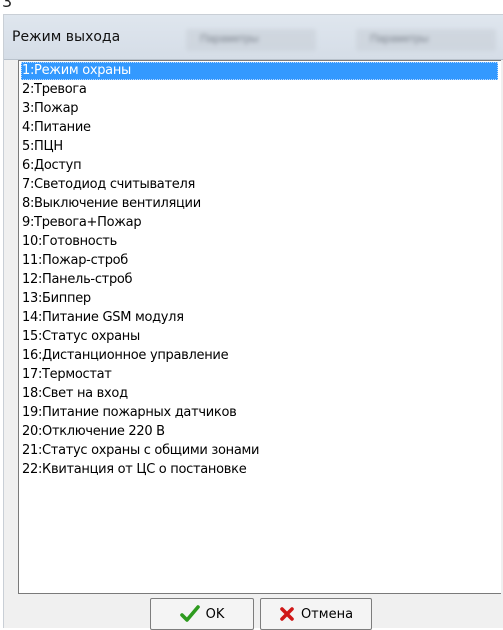 This screenshot has height=630, width=503. Describe the element at coordinates (108, 185) in the screenshot. I see `list-item: 7:Светодиод считывателя` at that location.